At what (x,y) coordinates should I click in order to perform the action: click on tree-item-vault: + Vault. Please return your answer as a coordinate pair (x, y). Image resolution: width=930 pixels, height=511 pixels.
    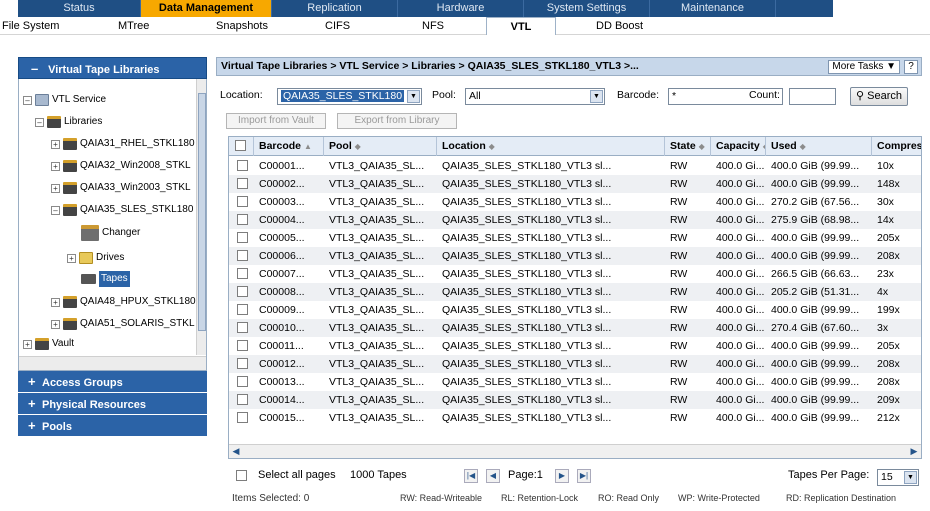
    Looking at the image, I should click on (48, 344).